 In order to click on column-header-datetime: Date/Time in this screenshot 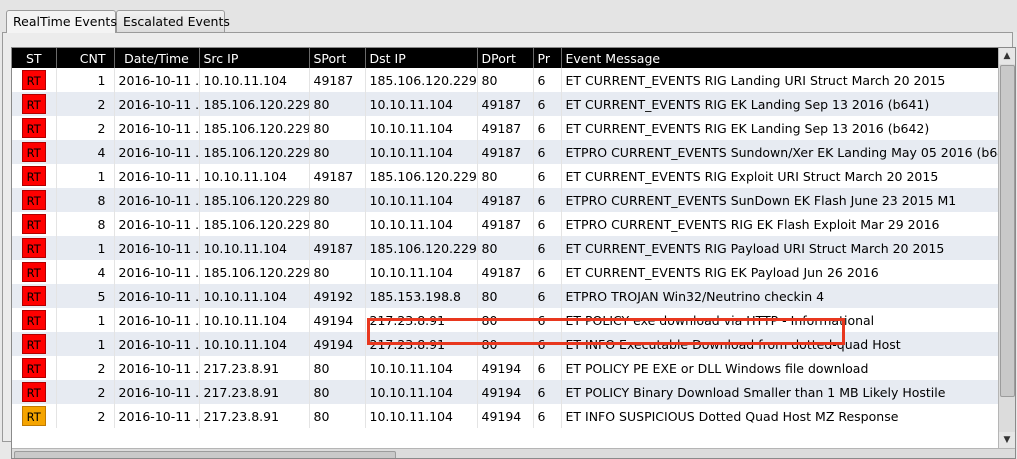, I will do `click(157, 58)`.